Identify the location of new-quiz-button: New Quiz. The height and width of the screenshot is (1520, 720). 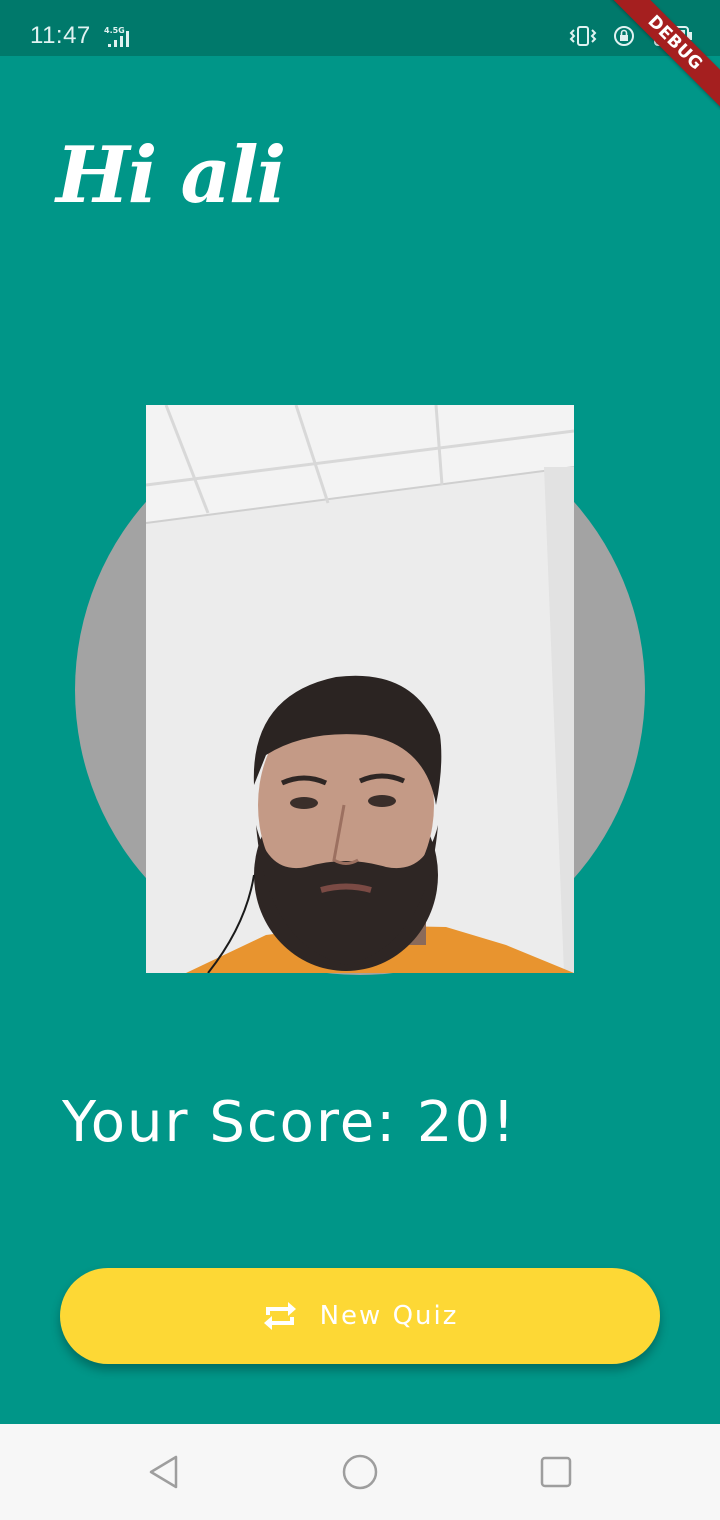
(360, 1316).